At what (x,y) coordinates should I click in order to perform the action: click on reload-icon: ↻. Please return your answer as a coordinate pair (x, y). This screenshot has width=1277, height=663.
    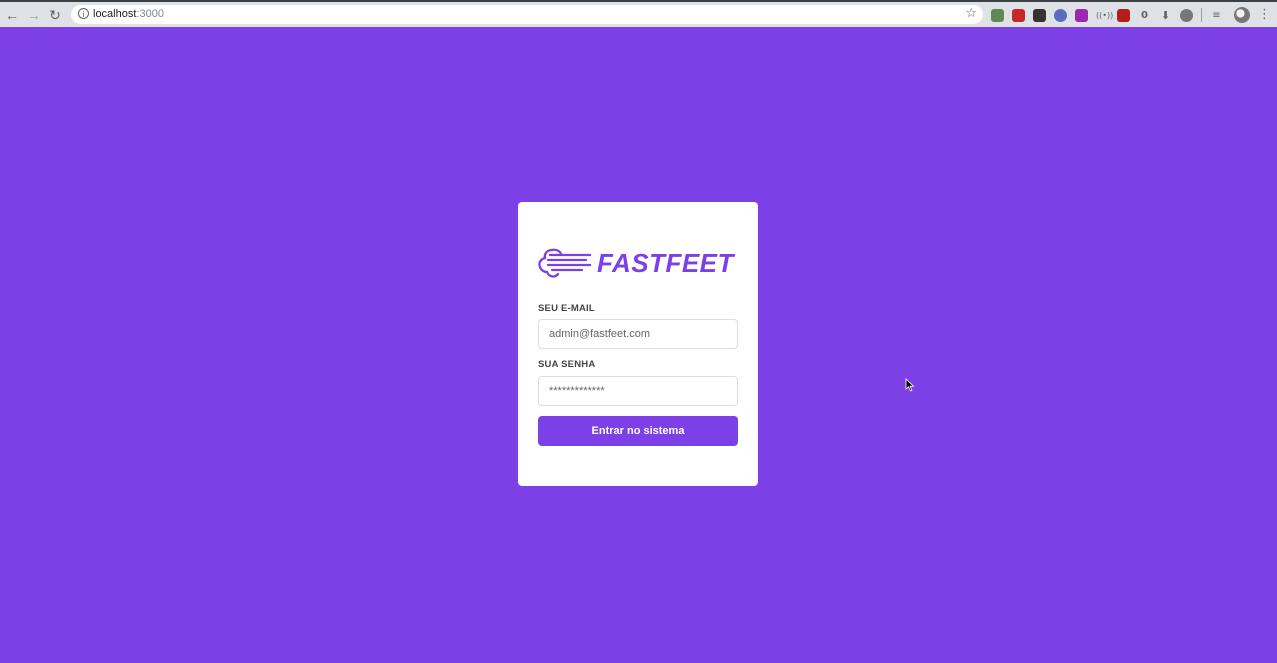
    Looking at the image, I should click on (55, 15).